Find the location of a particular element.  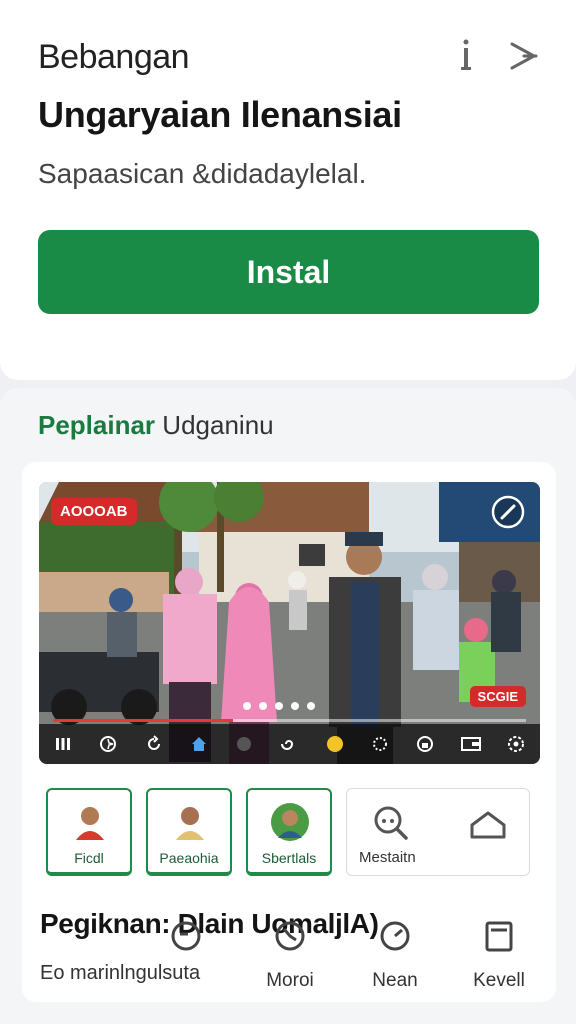

nav-item-dial is located at coordinates (186, 945).